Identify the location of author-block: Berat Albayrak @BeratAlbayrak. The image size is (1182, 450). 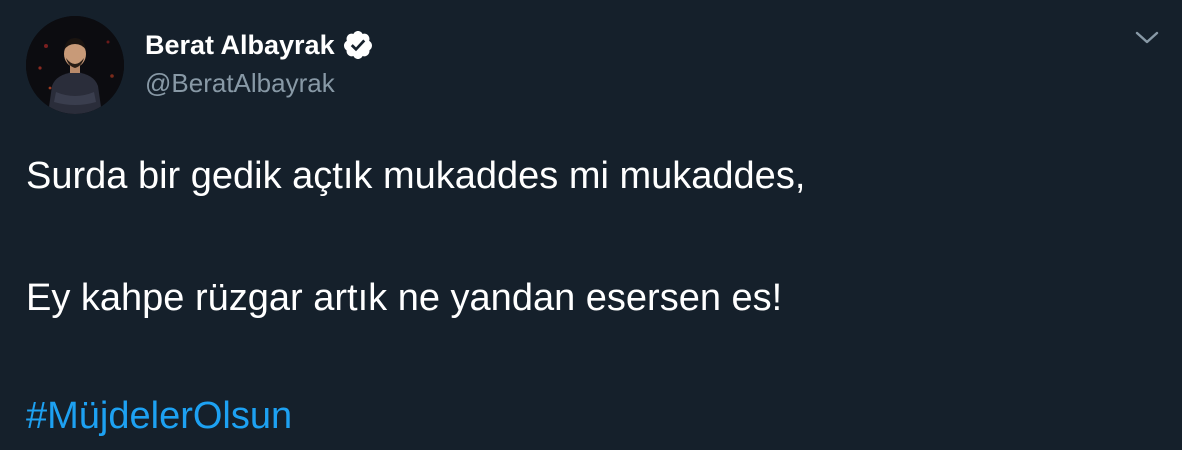
(259, 63).